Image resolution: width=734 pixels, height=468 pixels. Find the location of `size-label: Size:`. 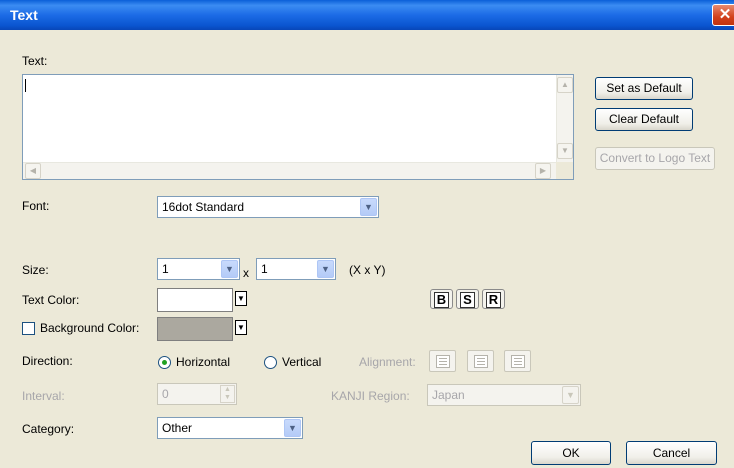

size-label: Size: is located at coordinates (35, 270).